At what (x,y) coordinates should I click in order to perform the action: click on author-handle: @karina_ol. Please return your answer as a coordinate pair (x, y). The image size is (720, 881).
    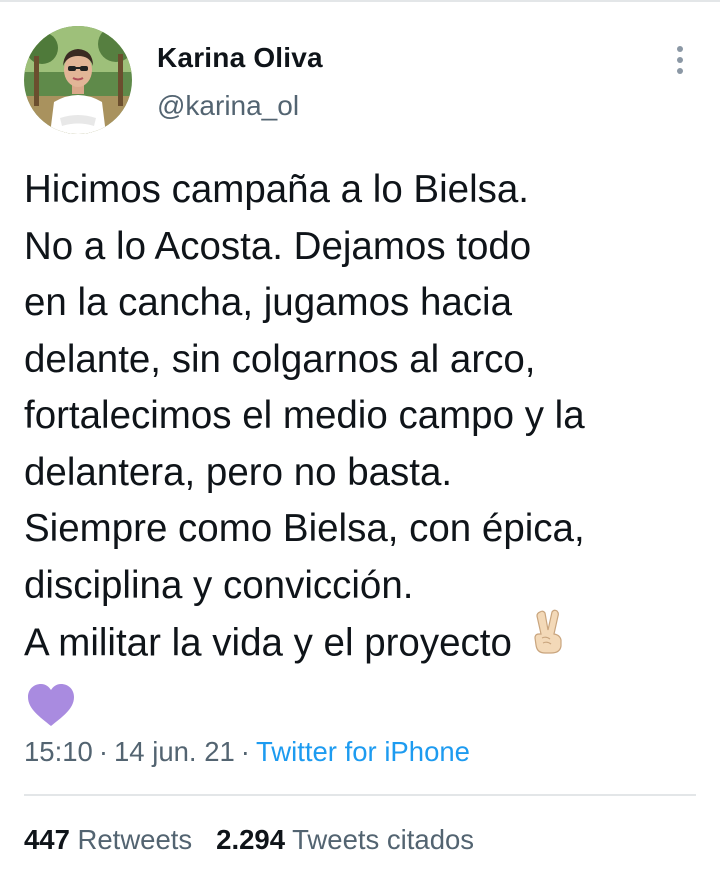
    Looking at the image, I should click on (228, 106).